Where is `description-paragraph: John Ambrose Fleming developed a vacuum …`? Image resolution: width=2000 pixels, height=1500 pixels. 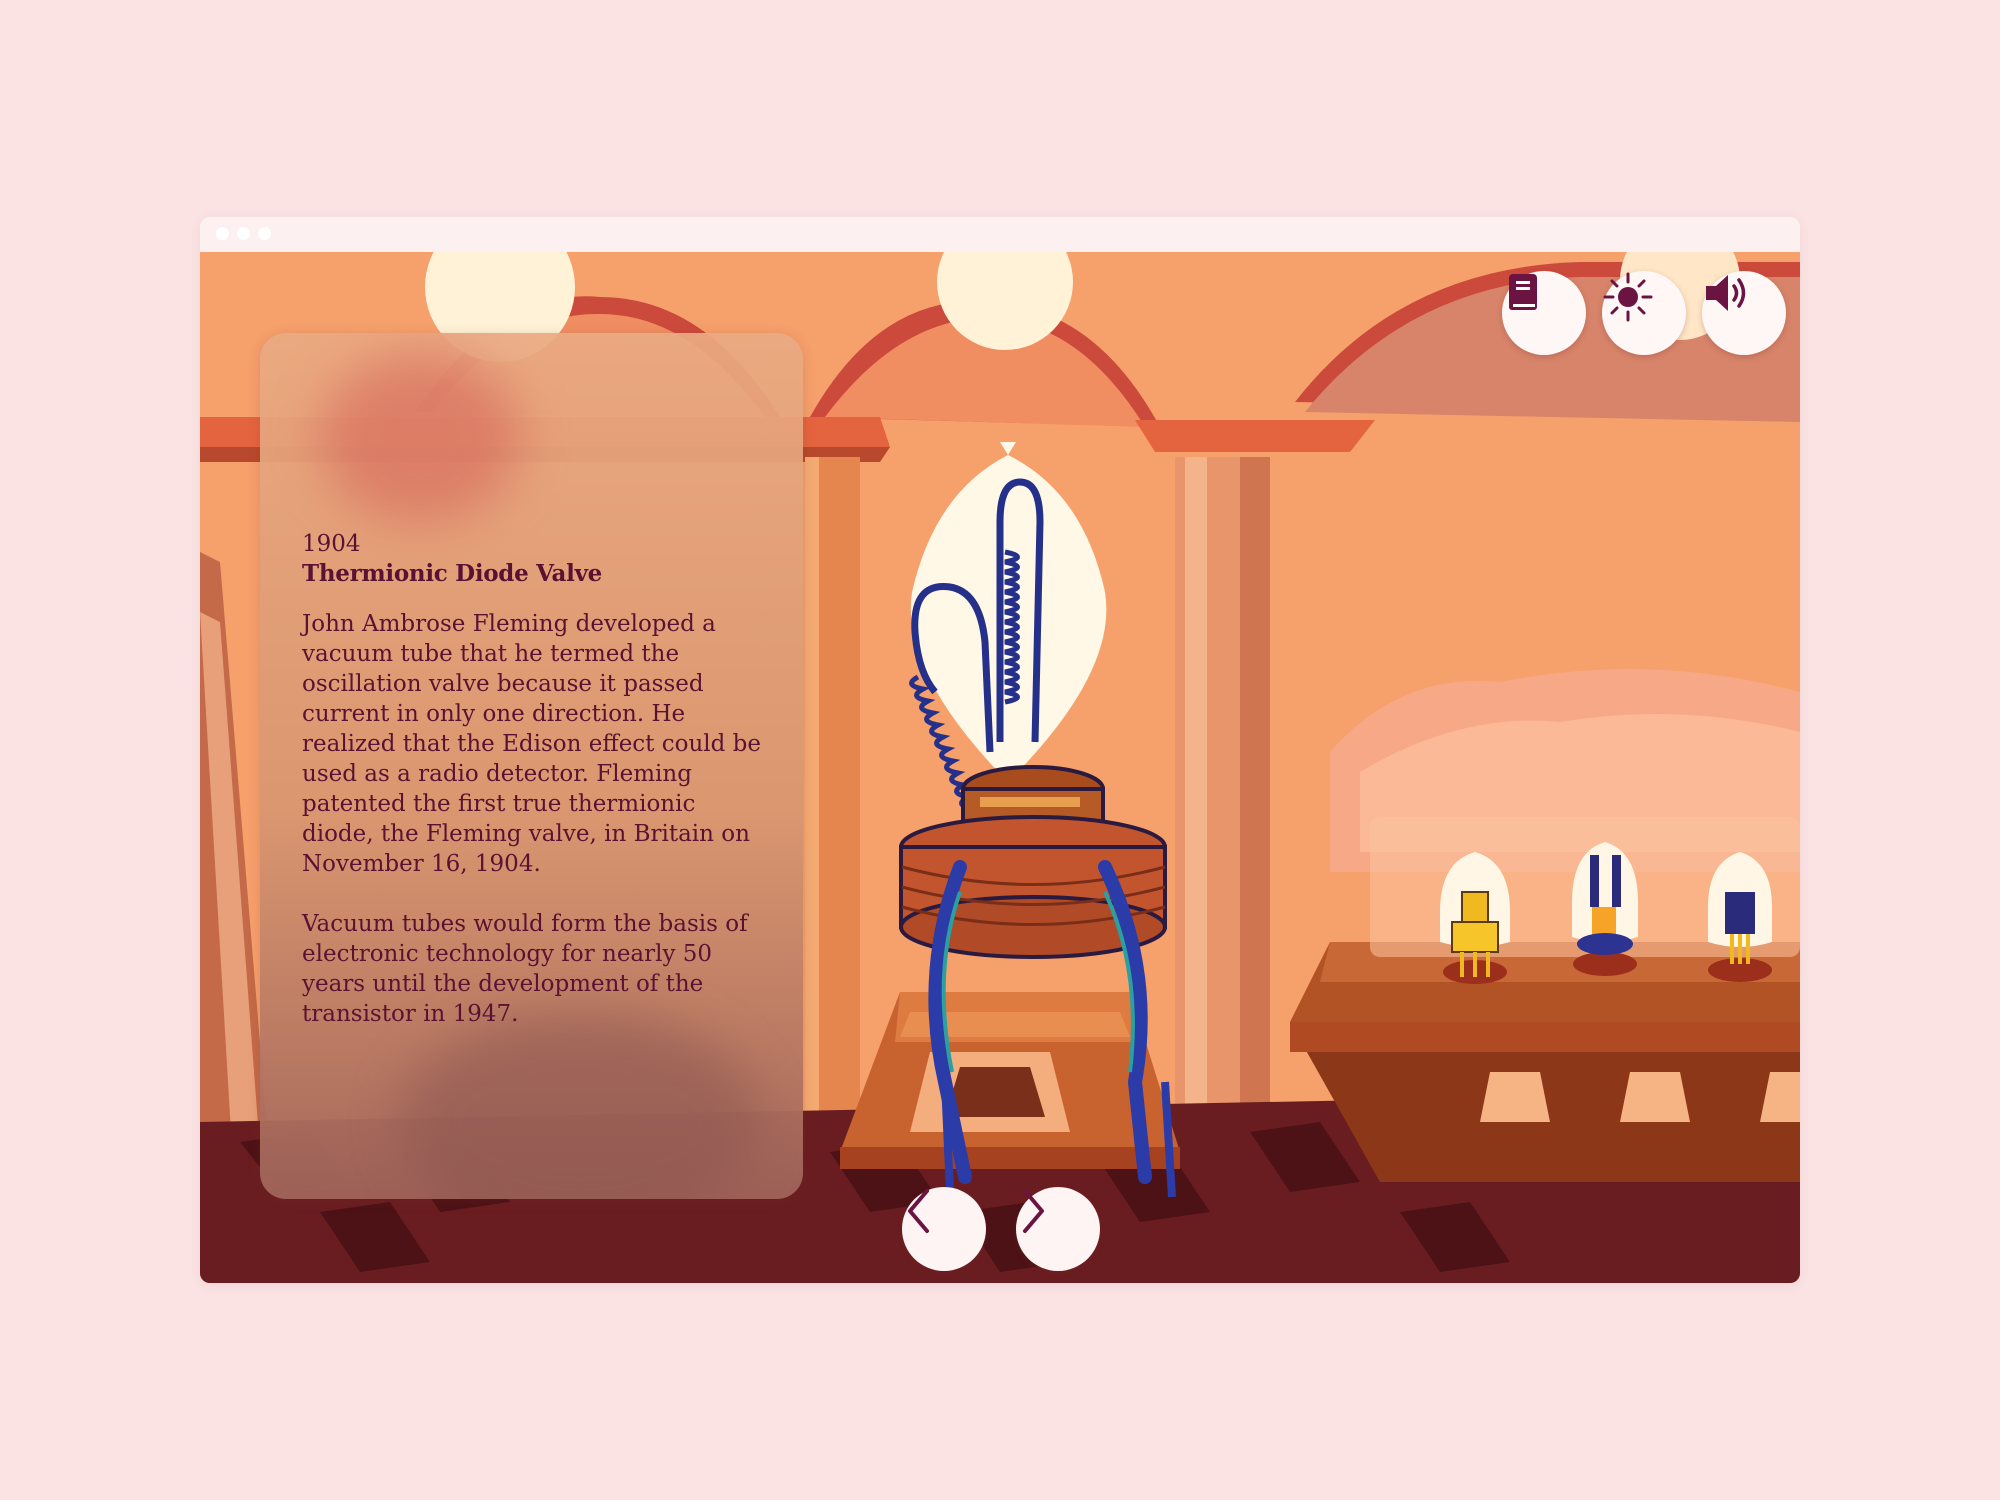
description-paragraph: John Ambrose Fleming developed a vacuum … is located at coordinates (532, 744).